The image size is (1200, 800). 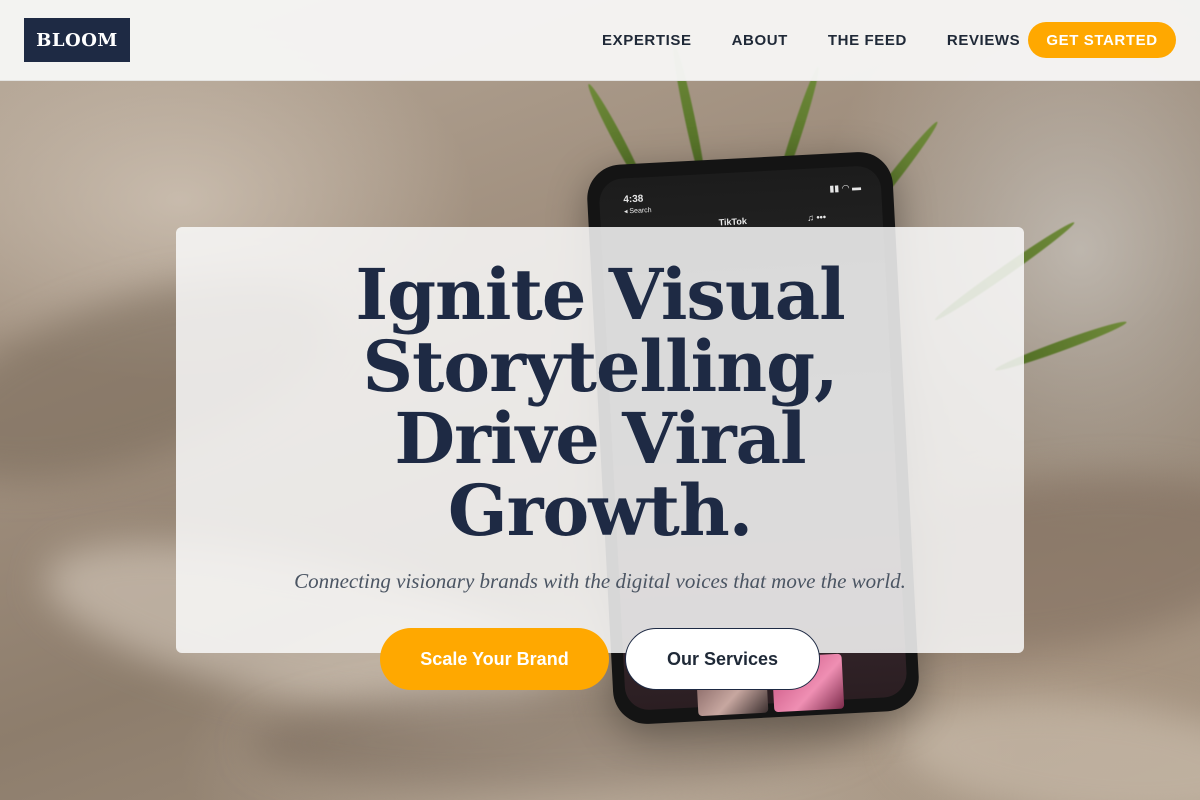 What do you see at coordinates (1047, 740) in the screenshot?
I see `blanket-fold` at bounding box center [1047, 740].